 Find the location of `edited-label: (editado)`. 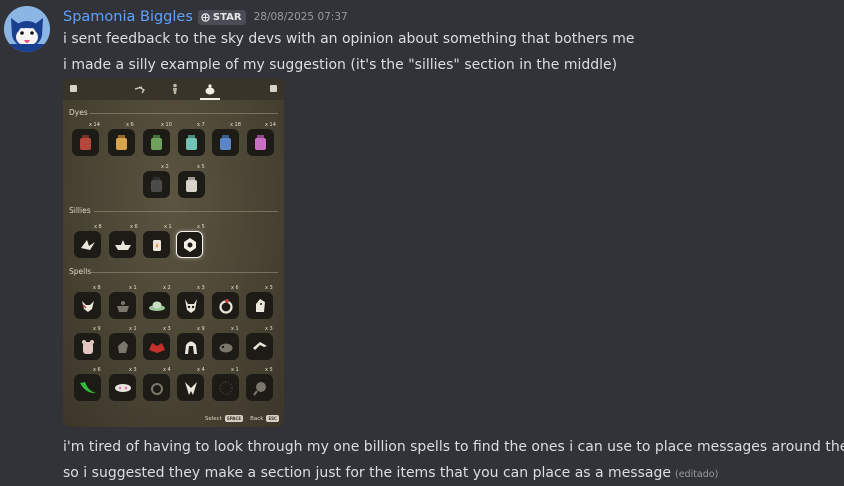

edited-label: (editado) is located at coordinates (696, 474).